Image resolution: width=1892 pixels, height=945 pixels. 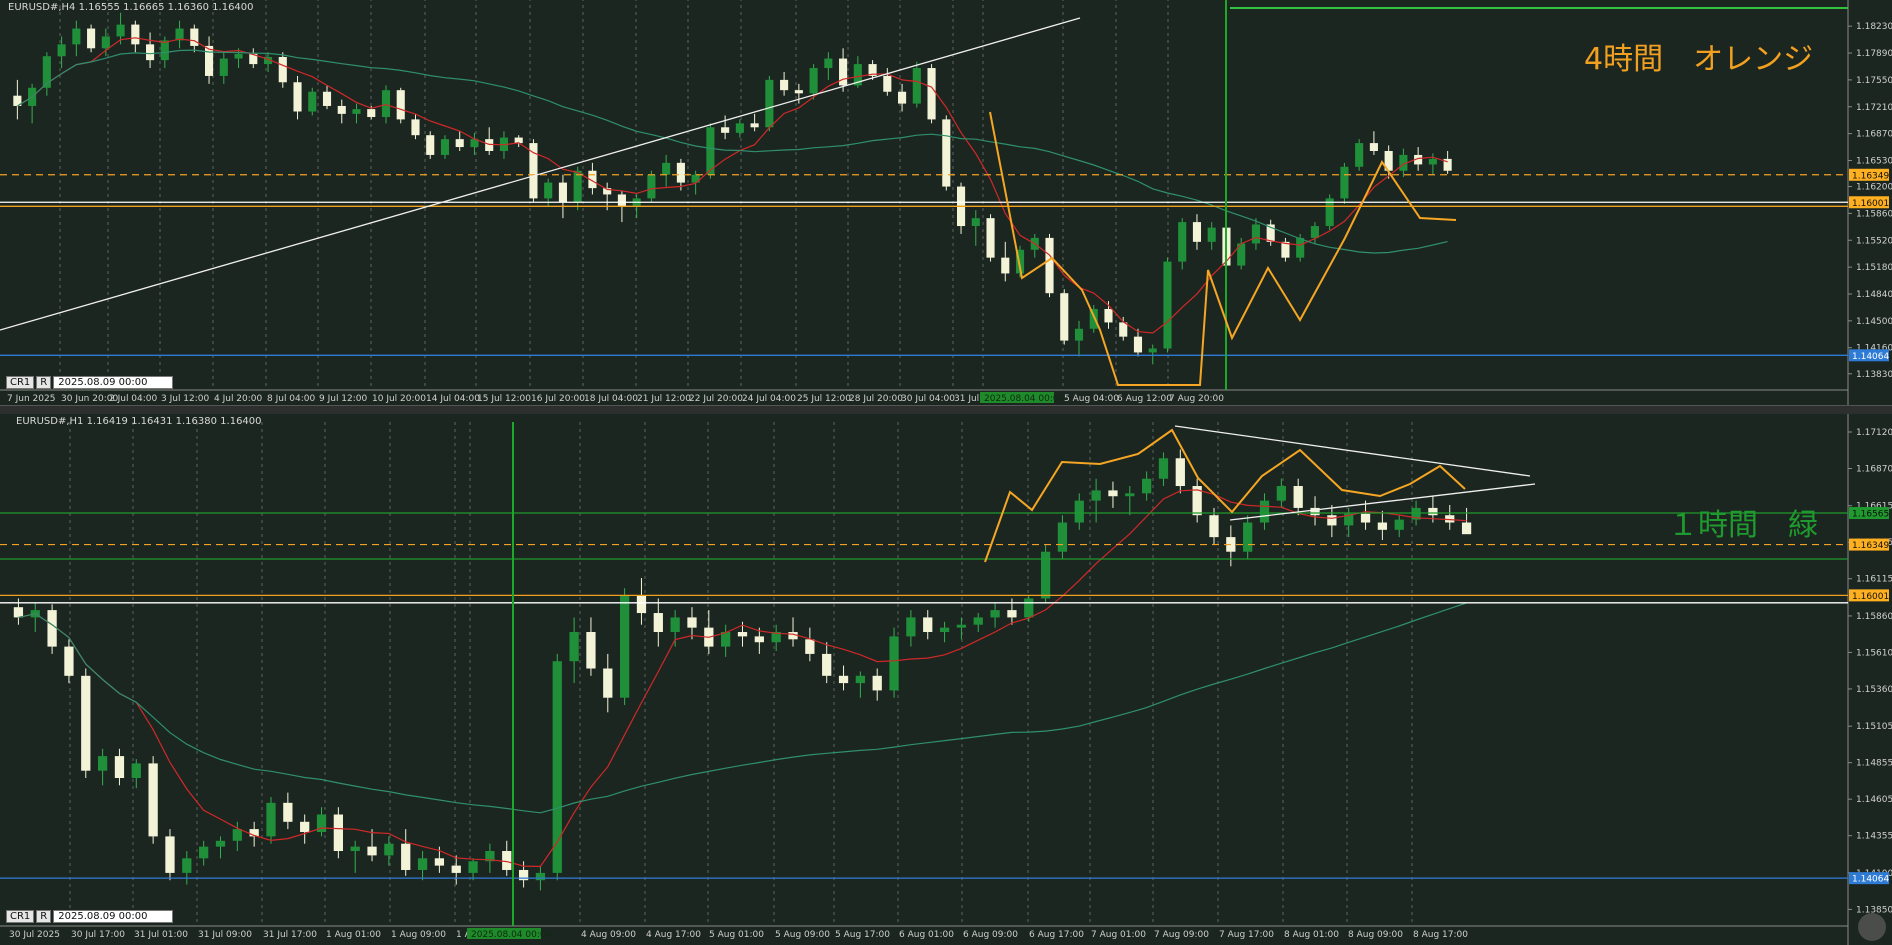 What do you see at coordinates (1874, 322) in the screenshot?
I see `y-tick-label: 1.14500` at bounding box center [1874, 322].